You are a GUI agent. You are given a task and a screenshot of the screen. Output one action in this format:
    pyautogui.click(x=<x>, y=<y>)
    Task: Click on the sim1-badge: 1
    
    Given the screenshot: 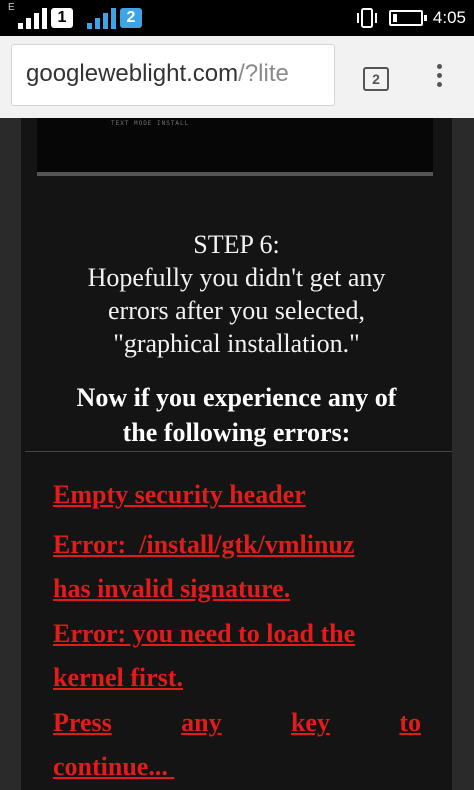 What is the action you would take?
    pyautogui.click(x=62, y=18)
    